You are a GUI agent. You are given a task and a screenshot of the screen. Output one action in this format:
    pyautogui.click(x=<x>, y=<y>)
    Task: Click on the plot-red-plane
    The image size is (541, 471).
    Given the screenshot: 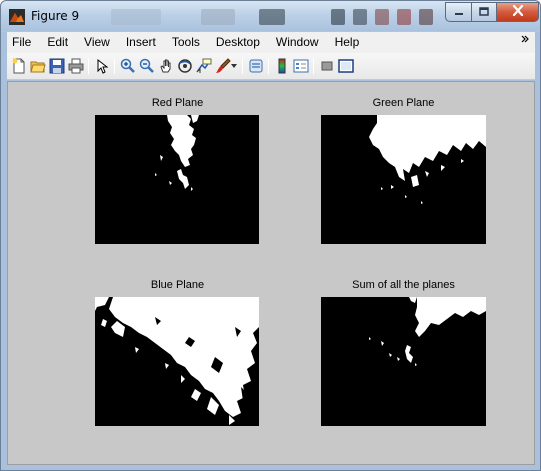 What is the action you would take?
    pyautogui.click(x=177, y=179)
    